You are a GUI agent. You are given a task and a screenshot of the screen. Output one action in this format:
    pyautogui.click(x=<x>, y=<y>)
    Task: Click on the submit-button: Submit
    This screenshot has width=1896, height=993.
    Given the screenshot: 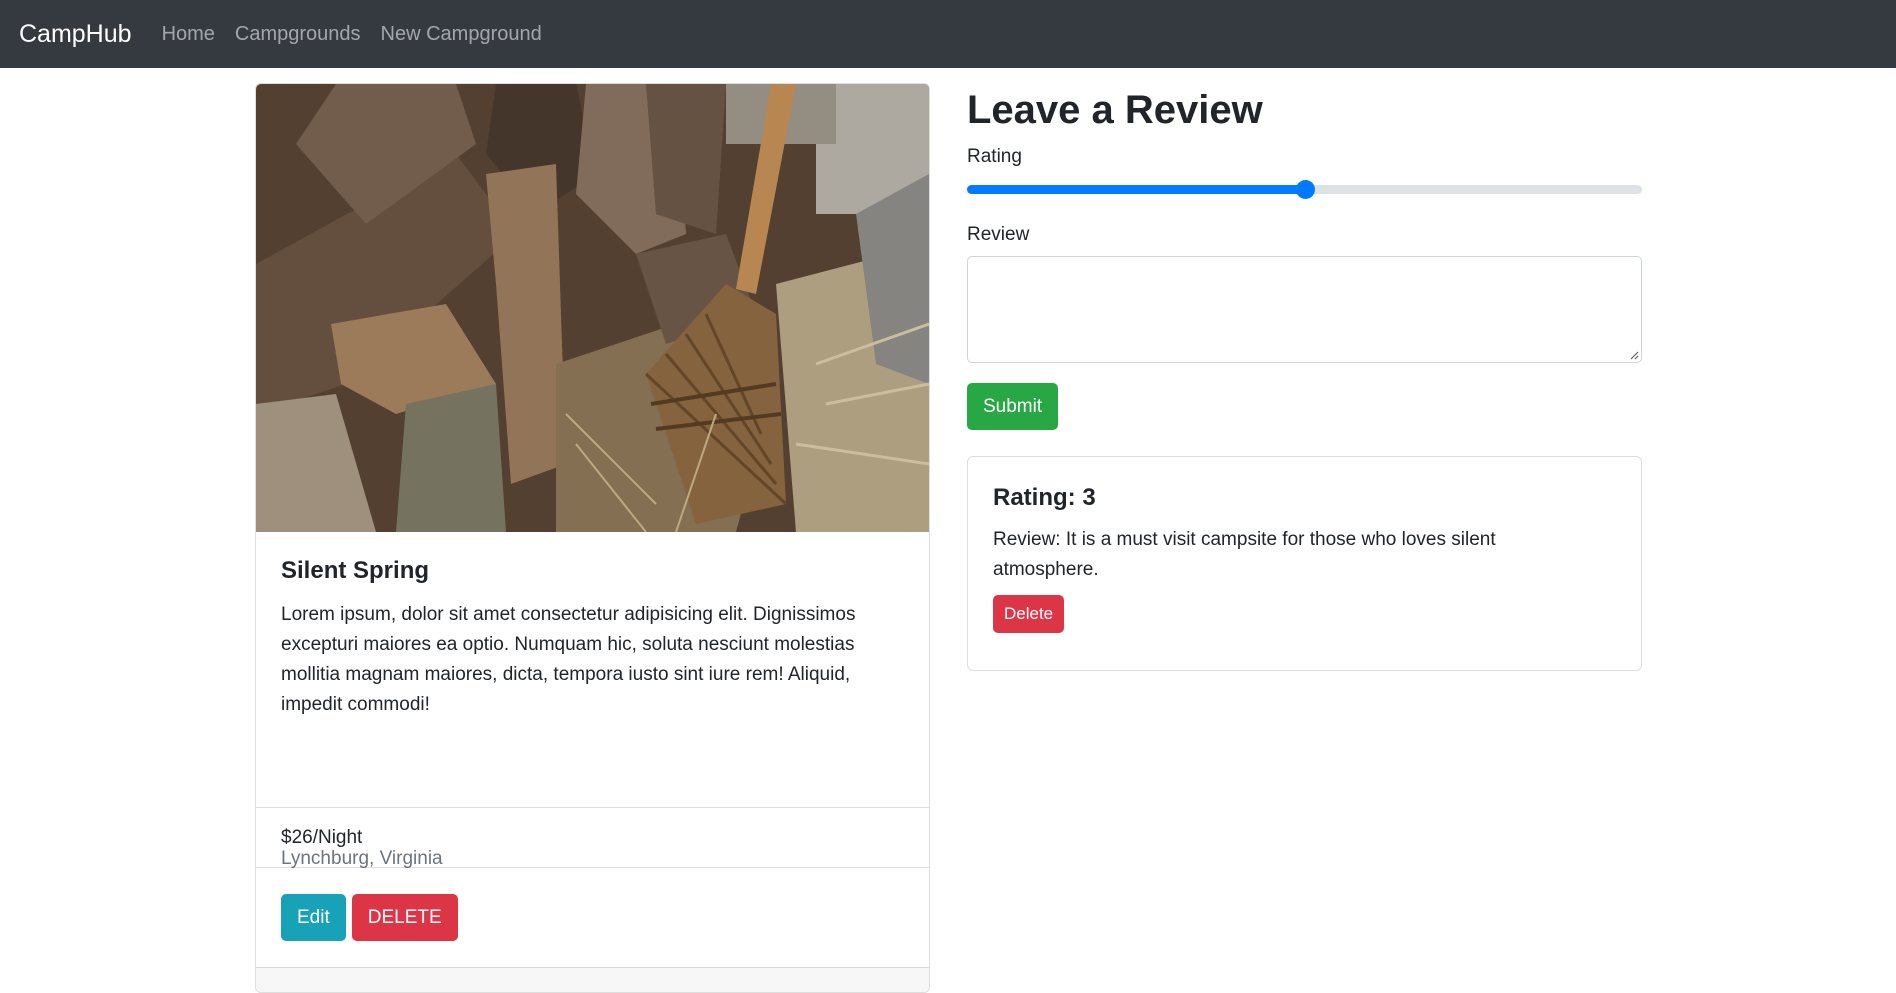 What is the action you would take?
    pyautogui.click(x=1013, y=406)
    